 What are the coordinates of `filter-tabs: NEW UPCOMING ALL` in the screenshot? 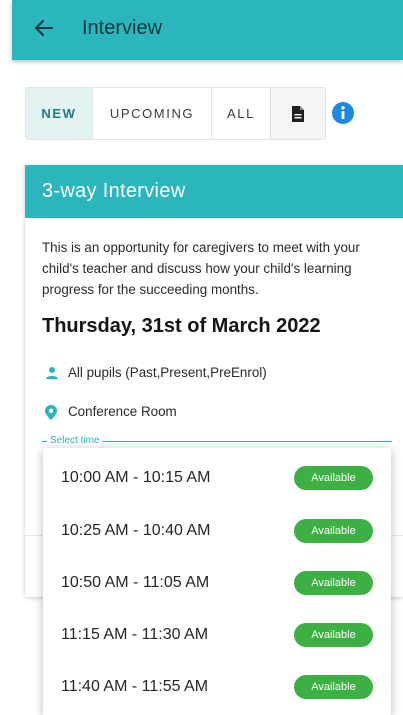 It's located at (175, 113).